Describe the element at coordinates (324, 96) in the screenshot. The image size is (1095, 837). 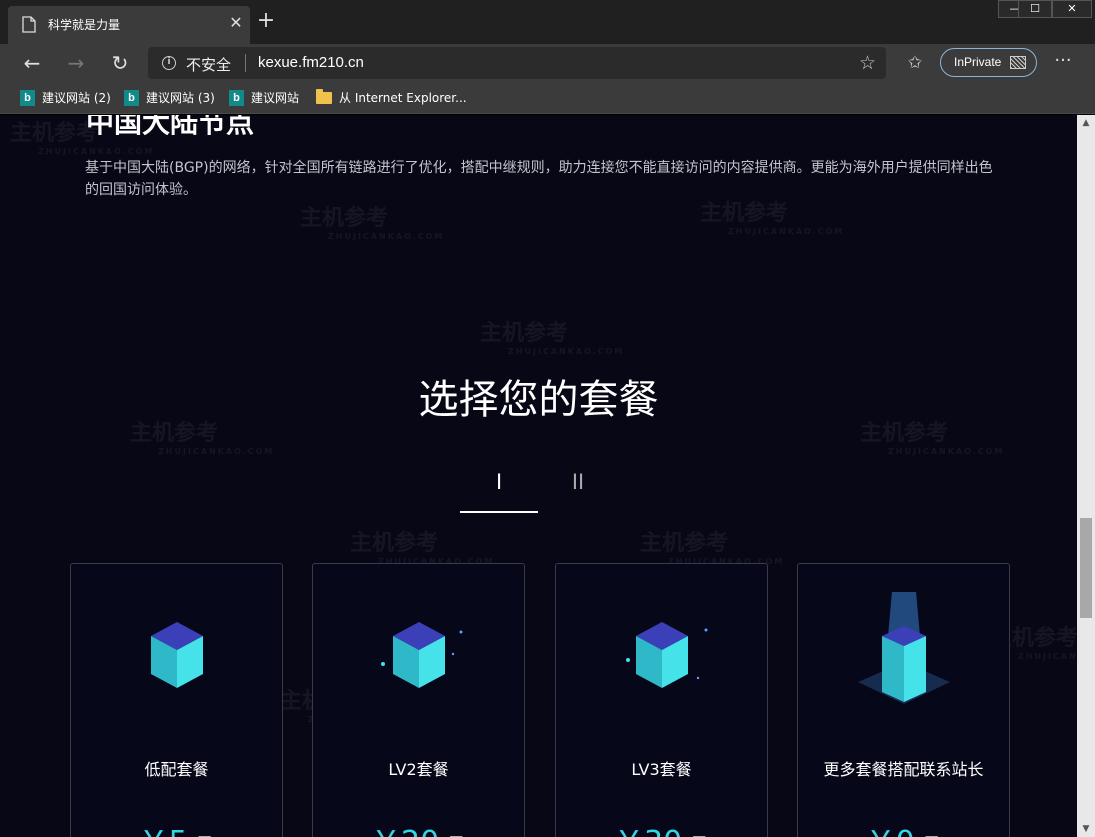
I see `folder-icon` at that location.